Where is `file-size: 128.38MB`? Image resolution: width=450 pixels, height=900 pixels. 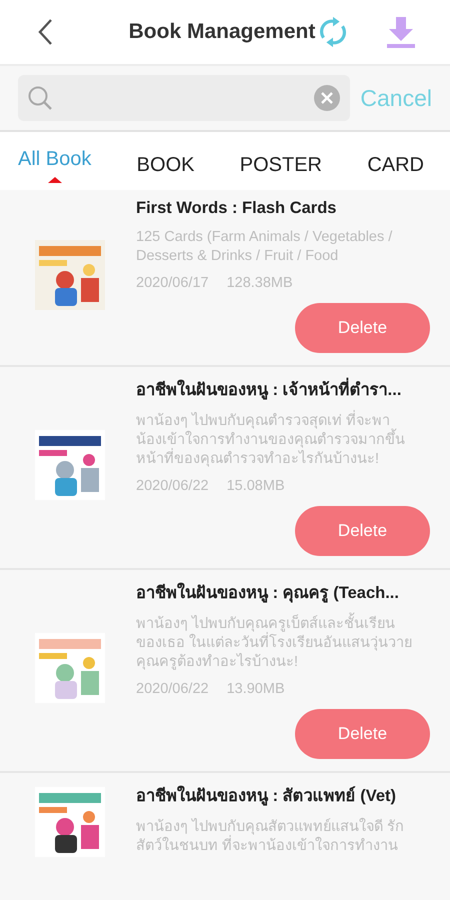 file-size: 128.38MB is located at coordinates (259, 283).